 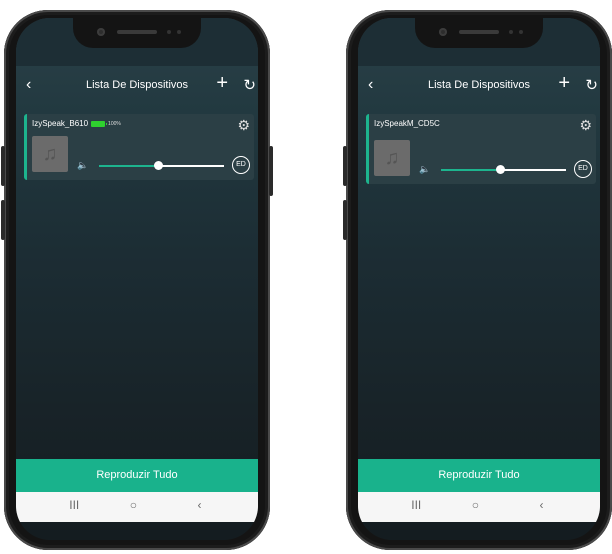 What do you see at coordinates (99, 123) in the screenshot?
I see `battery-icon` at bounding box center [99, 123].